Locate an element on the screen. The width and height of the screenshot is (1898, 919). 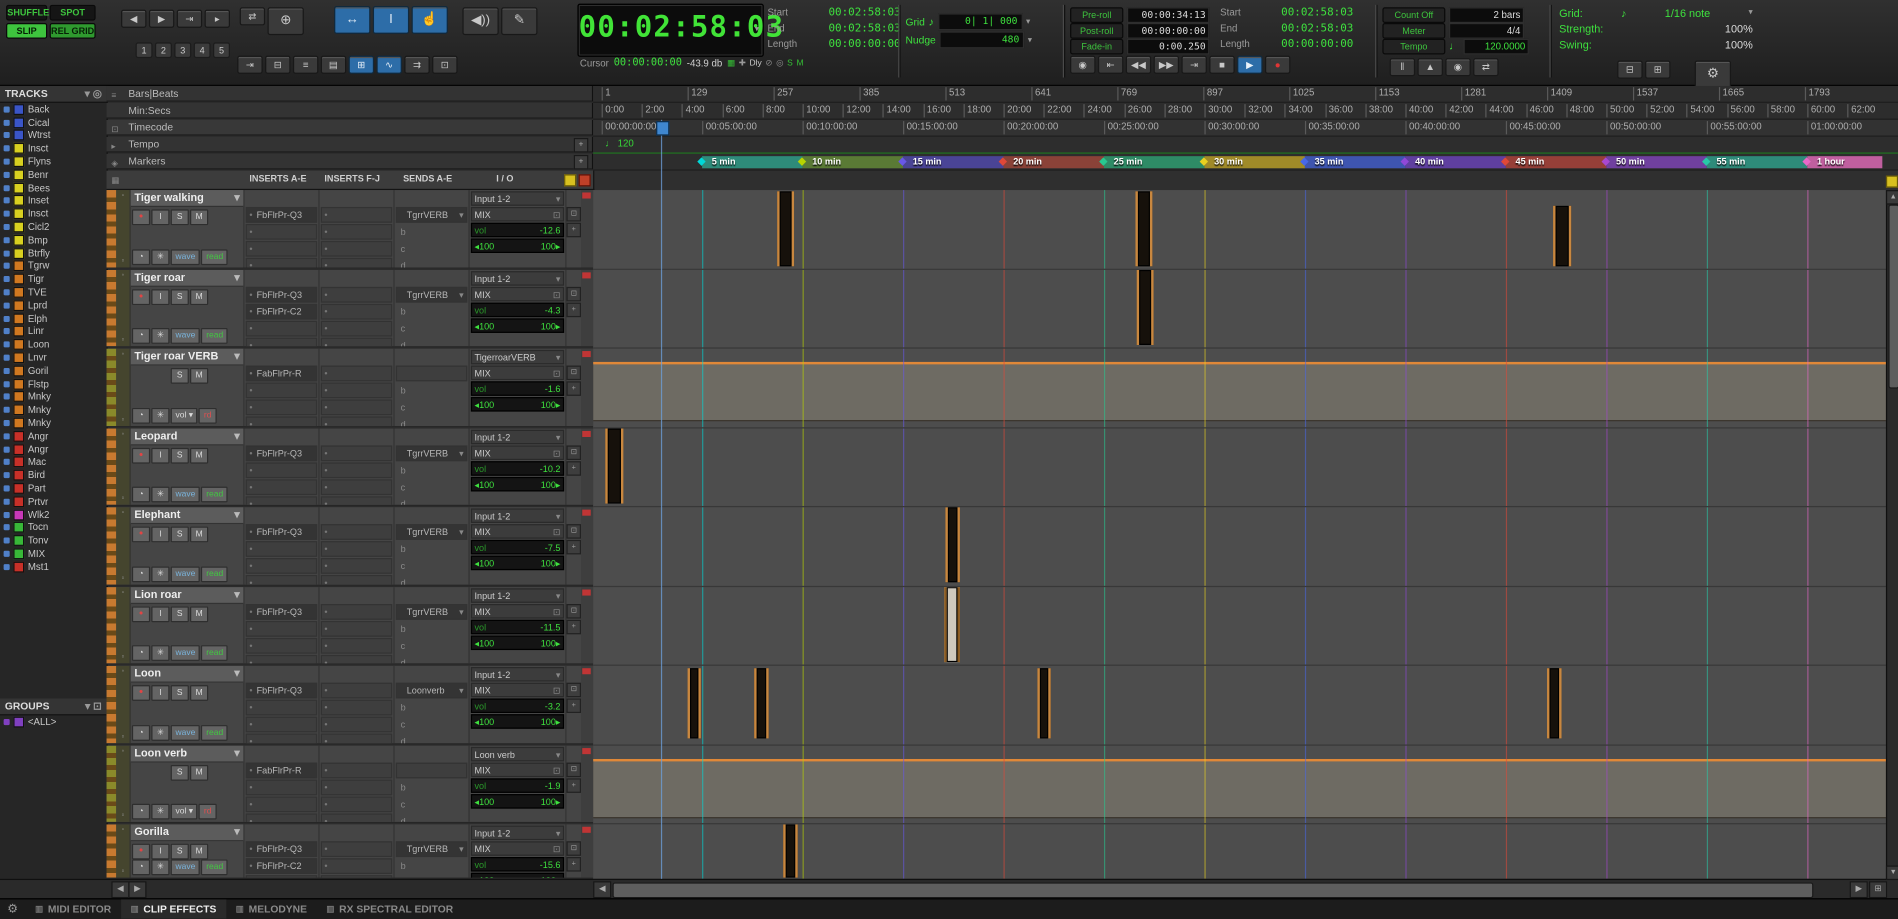
tempo-ruler-label: ▸ + Tempo is located at coordinates (350, 144).